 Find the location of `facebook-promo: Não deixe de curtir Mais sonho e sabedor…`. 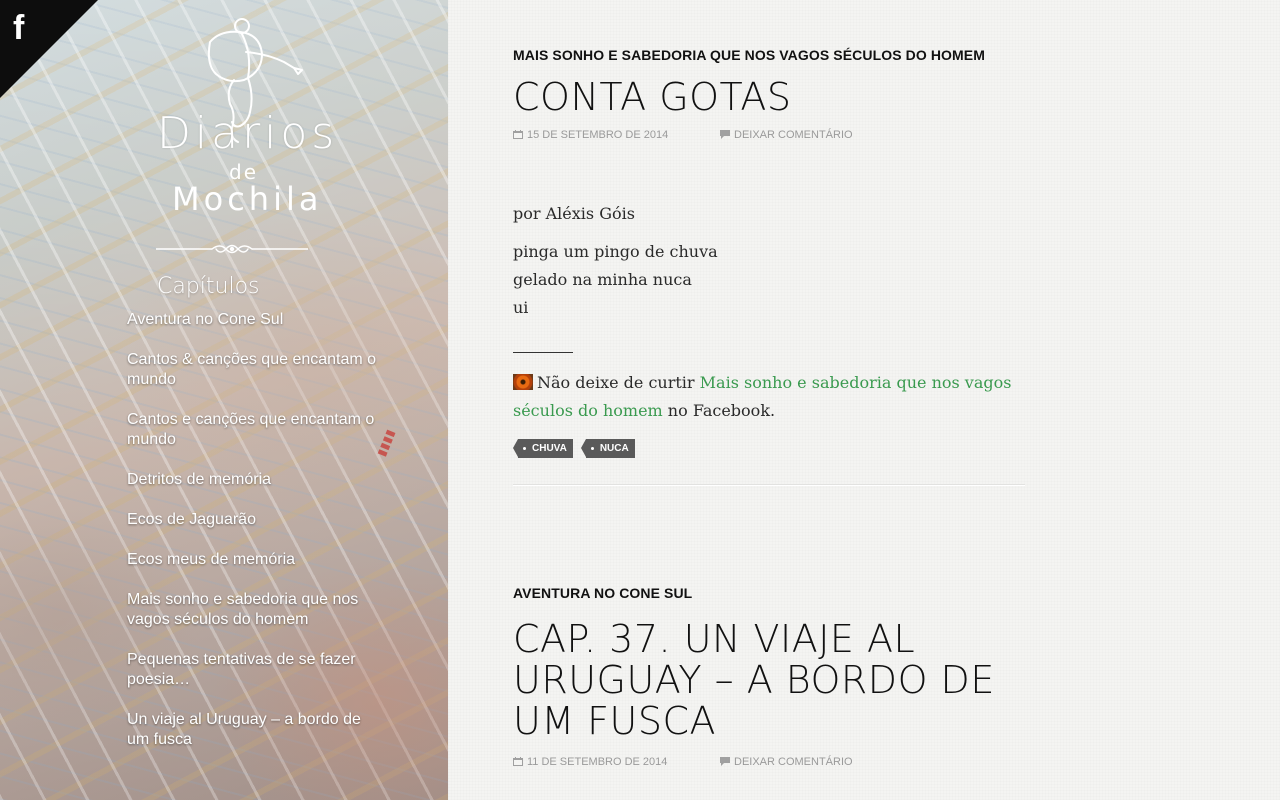

facebook-promo: Não deixe de curtir Mais sonho e sabedor… is located at coordinates (773, 397).